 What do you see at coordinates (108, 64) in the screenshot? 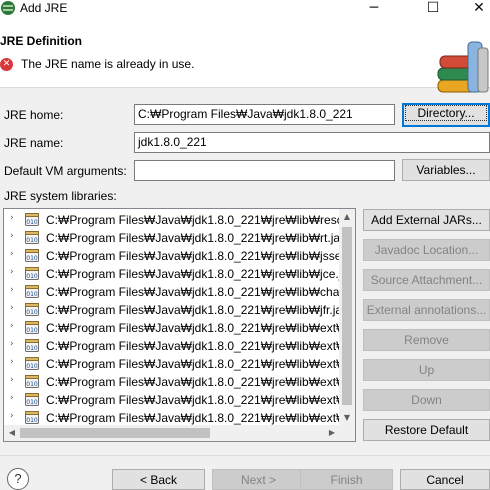
I see `error-message: The JRE name is already in use.` at bounding box center [108, 64].